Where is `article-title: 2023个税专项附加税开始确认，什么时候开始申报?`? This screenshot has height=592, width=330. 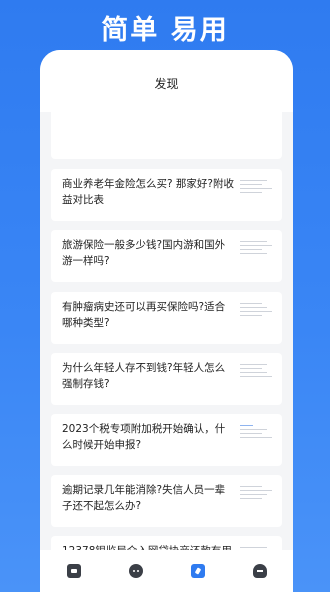
article-title: 2023个税专项附加税开始确认，什么时候开始申报? is located at coordinates (144, 437).